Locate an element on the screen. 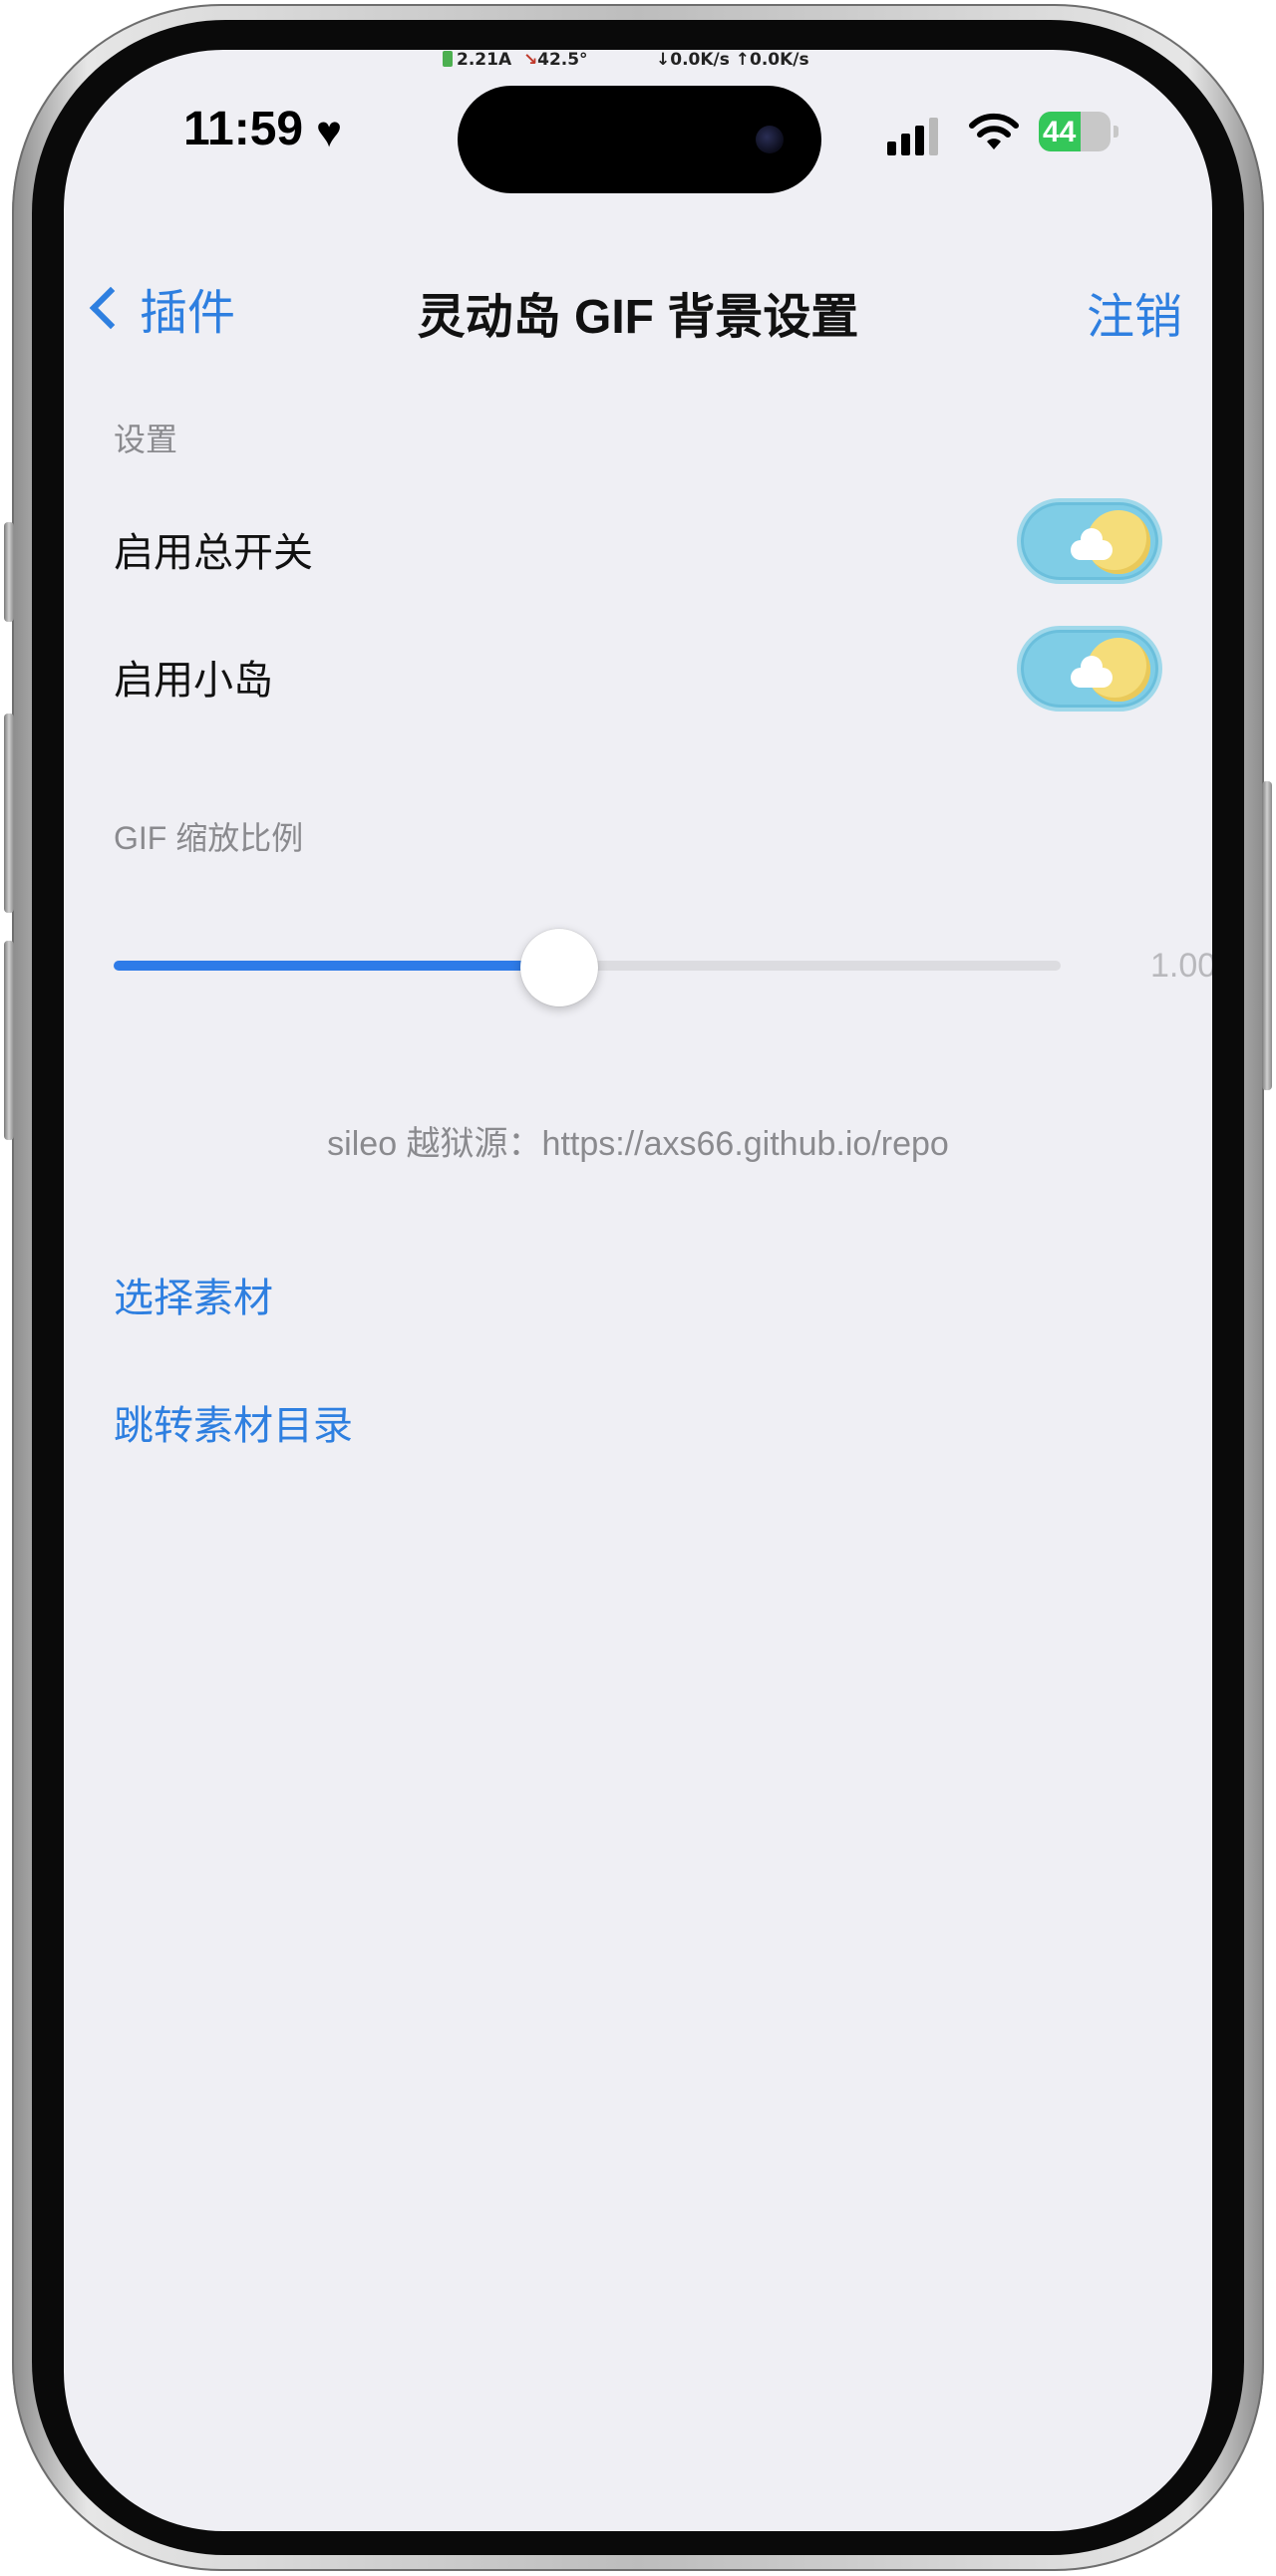  small-island-toggle is located at coordinates (1089, 669).